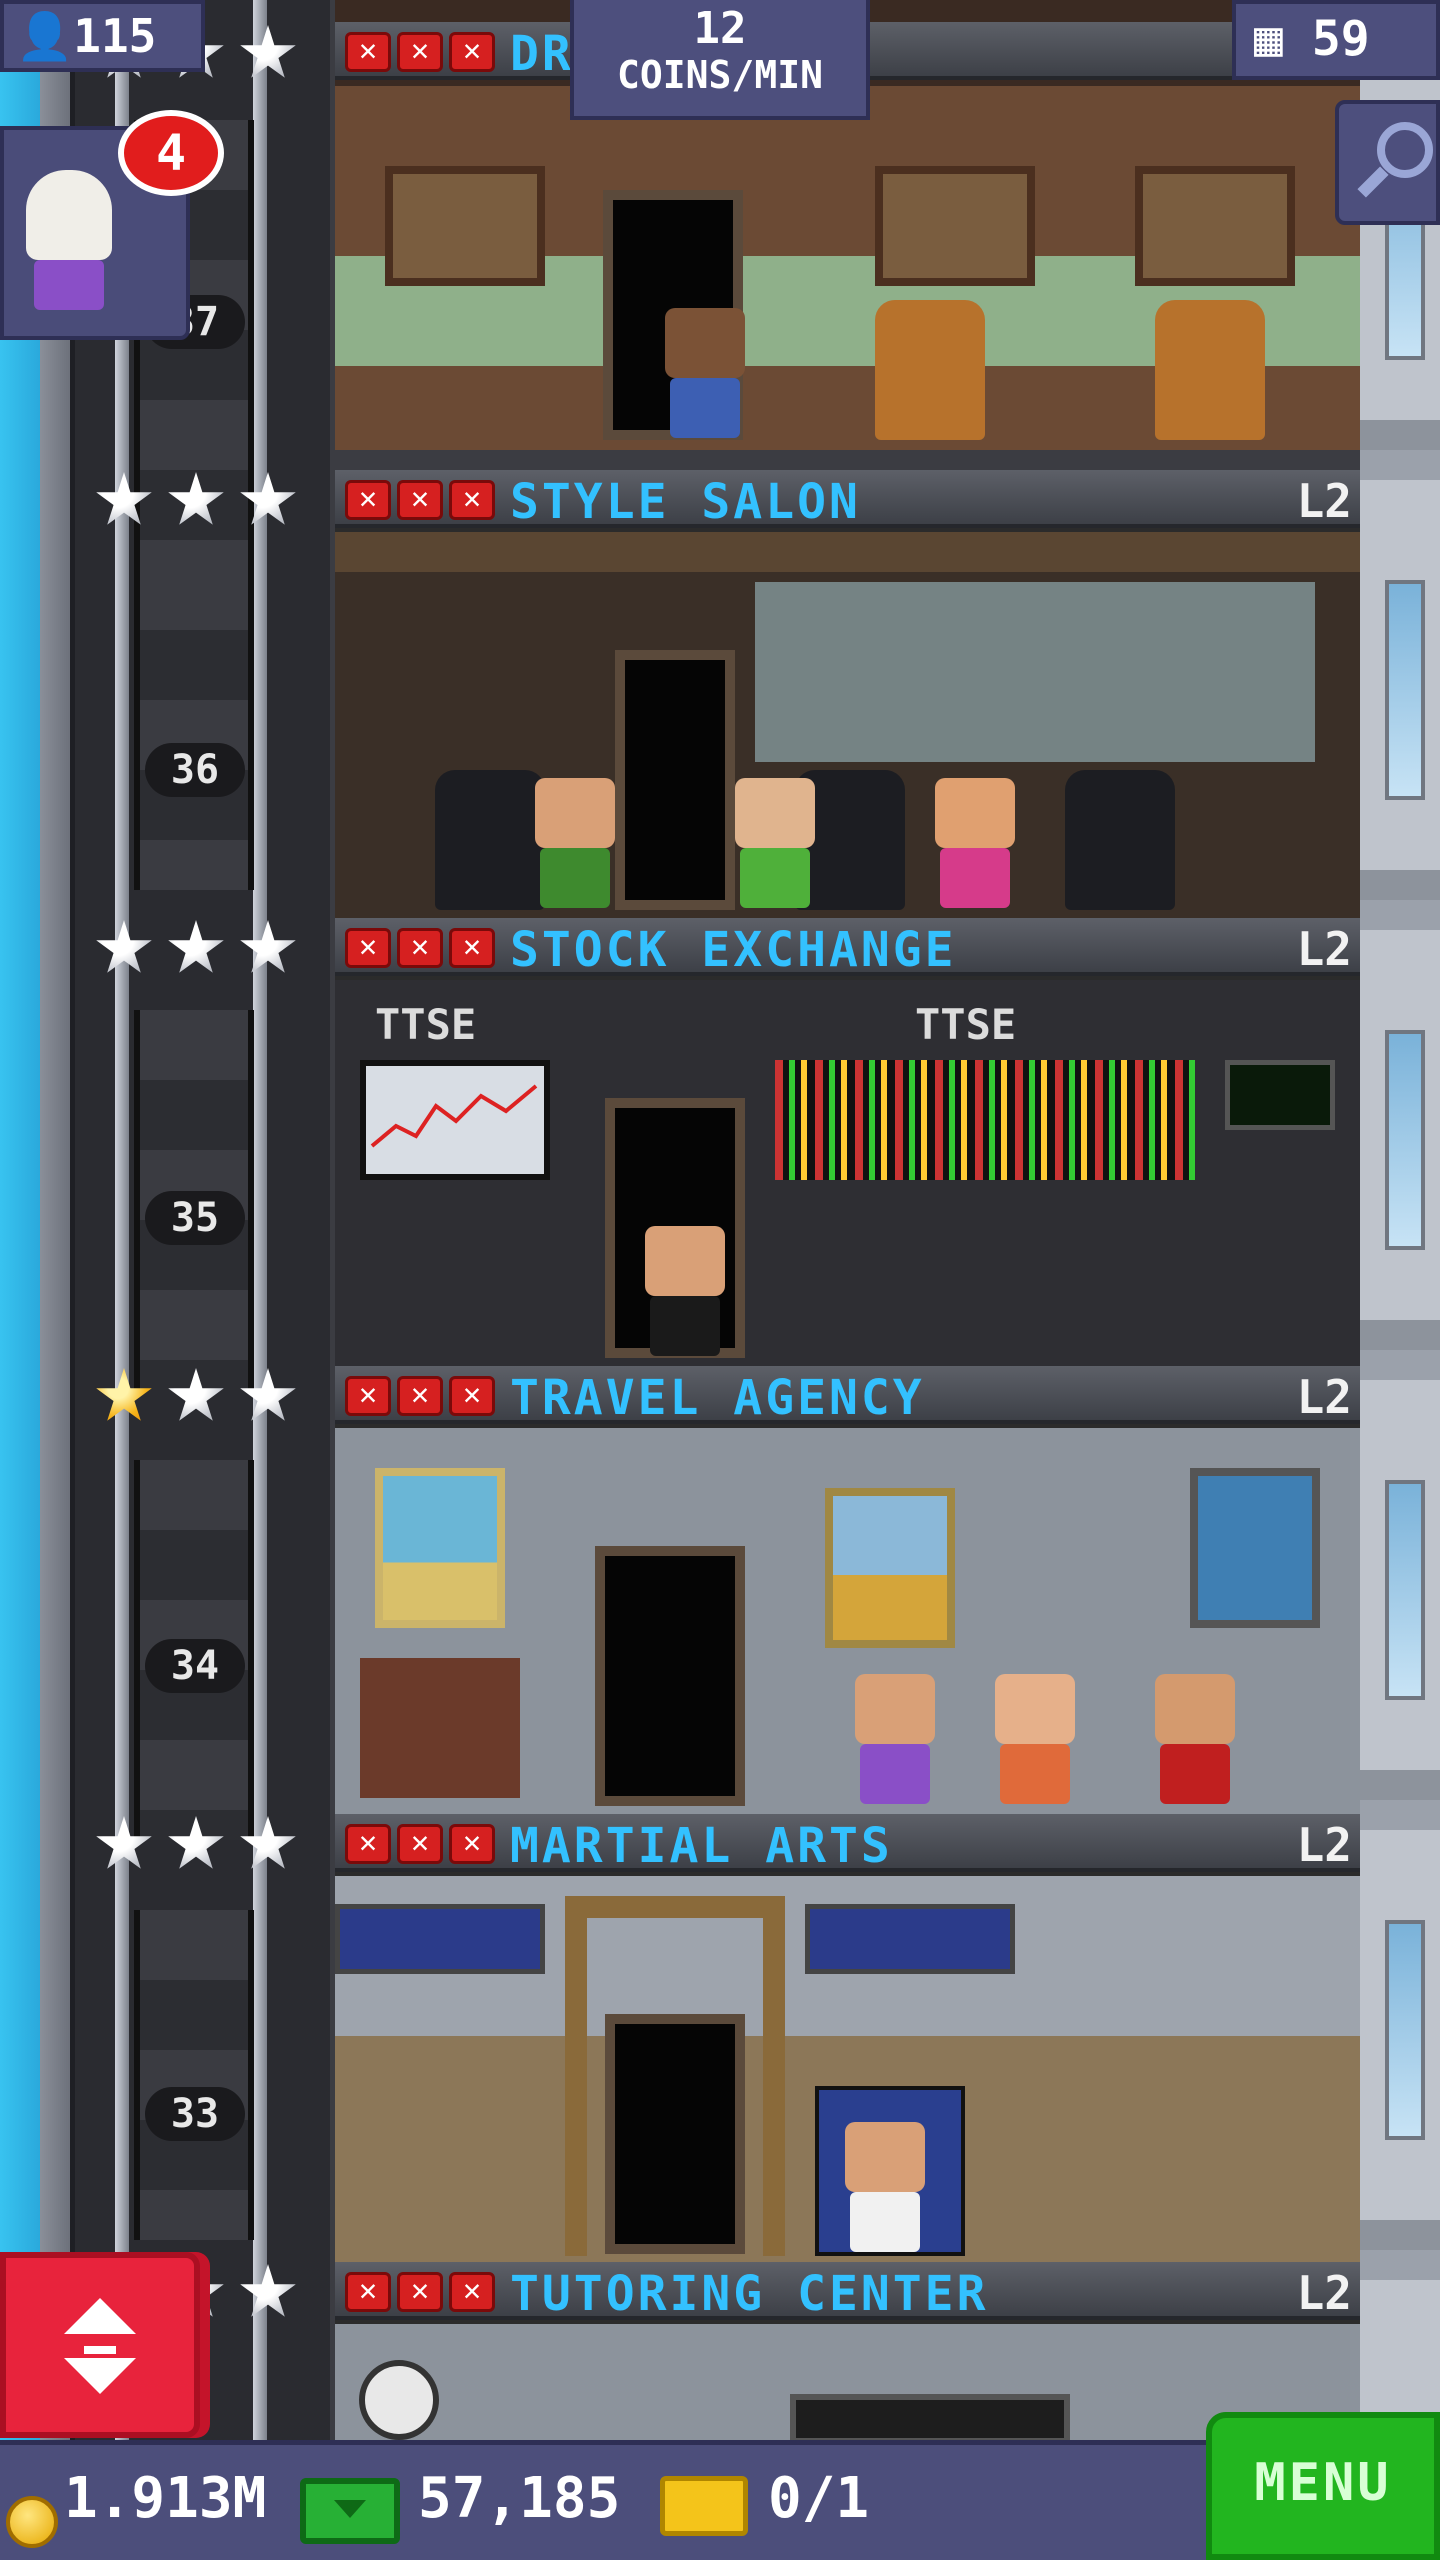 The image size is (1440, 2560). What do you see at coordinates (685, 502) in the screenshot?
I see `floor-name: STYLE SALON` at bounding box center [685, 502].